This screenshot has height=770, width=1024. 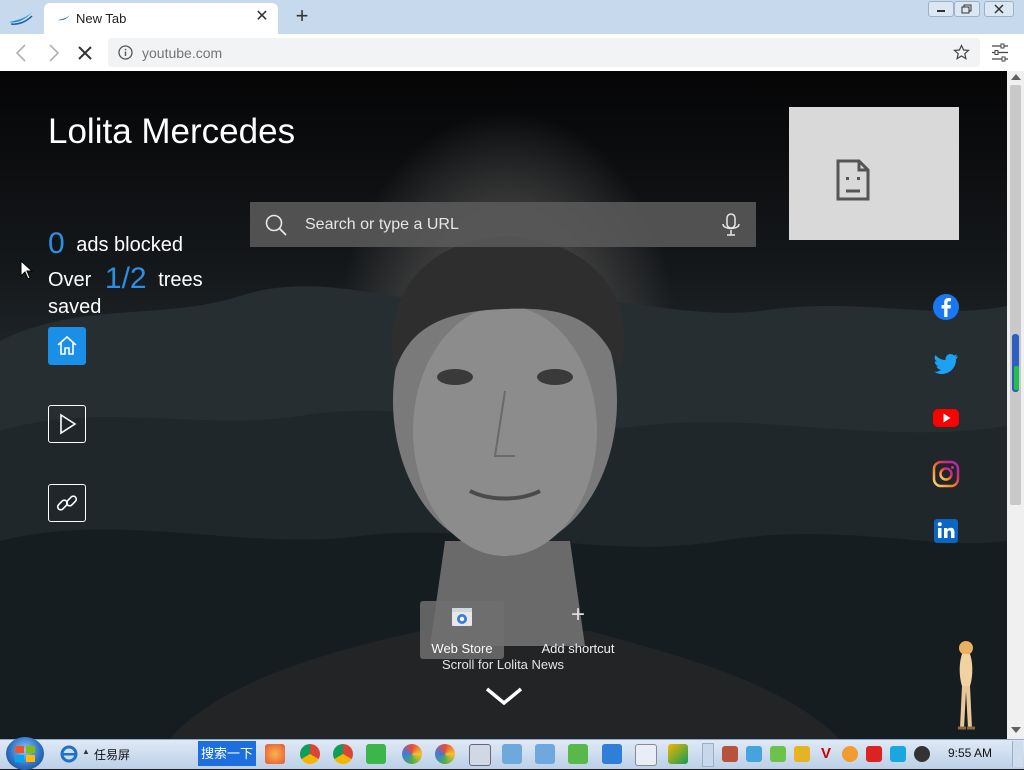 I want to click on taskbar-game-icon, so click(x=578, y=754).